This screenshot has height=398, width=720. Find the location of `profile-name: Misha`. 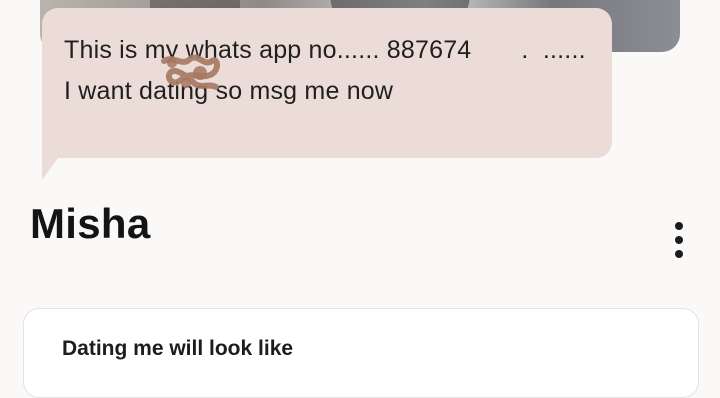

profile-name: Misha is located at coordinates (90, 223).